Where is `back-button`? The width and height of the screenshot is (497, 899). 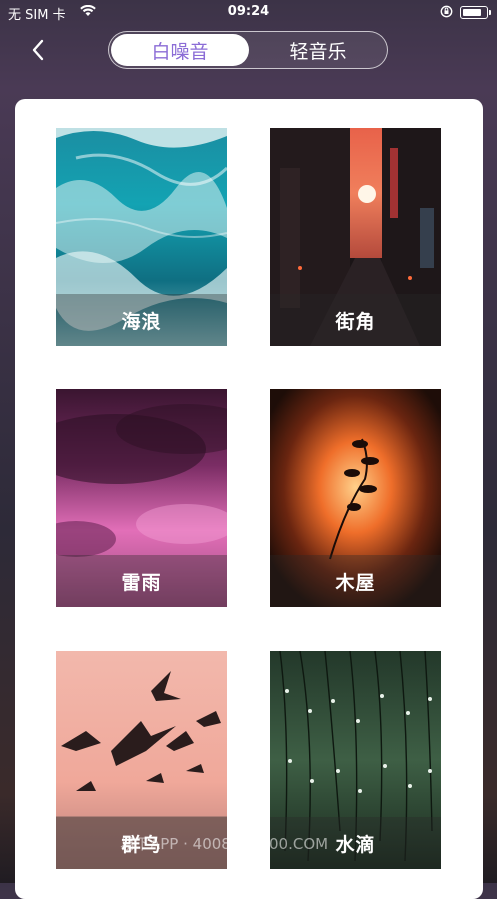
back-button is located at coordinates (38, 50).